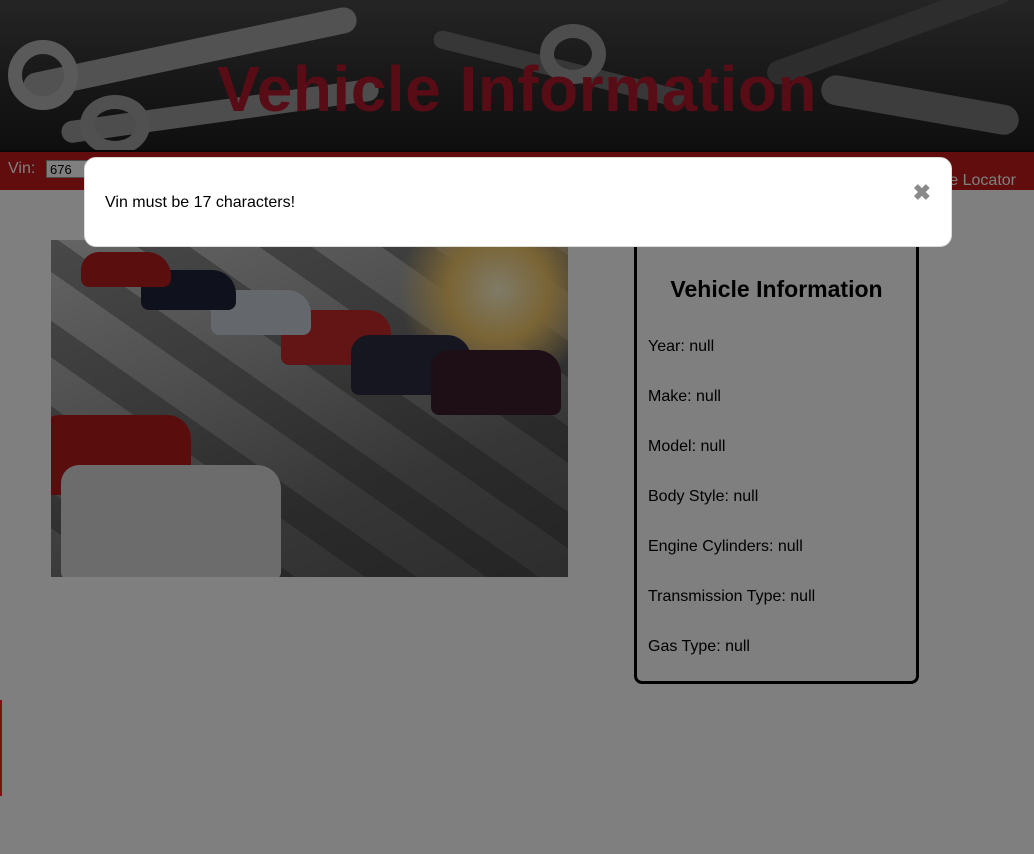 The height and width of the screenshot is (854, 1034). Describe the element at coordinates (922, 193) in the screenshot. I see `close-icon: ✖` at that location.